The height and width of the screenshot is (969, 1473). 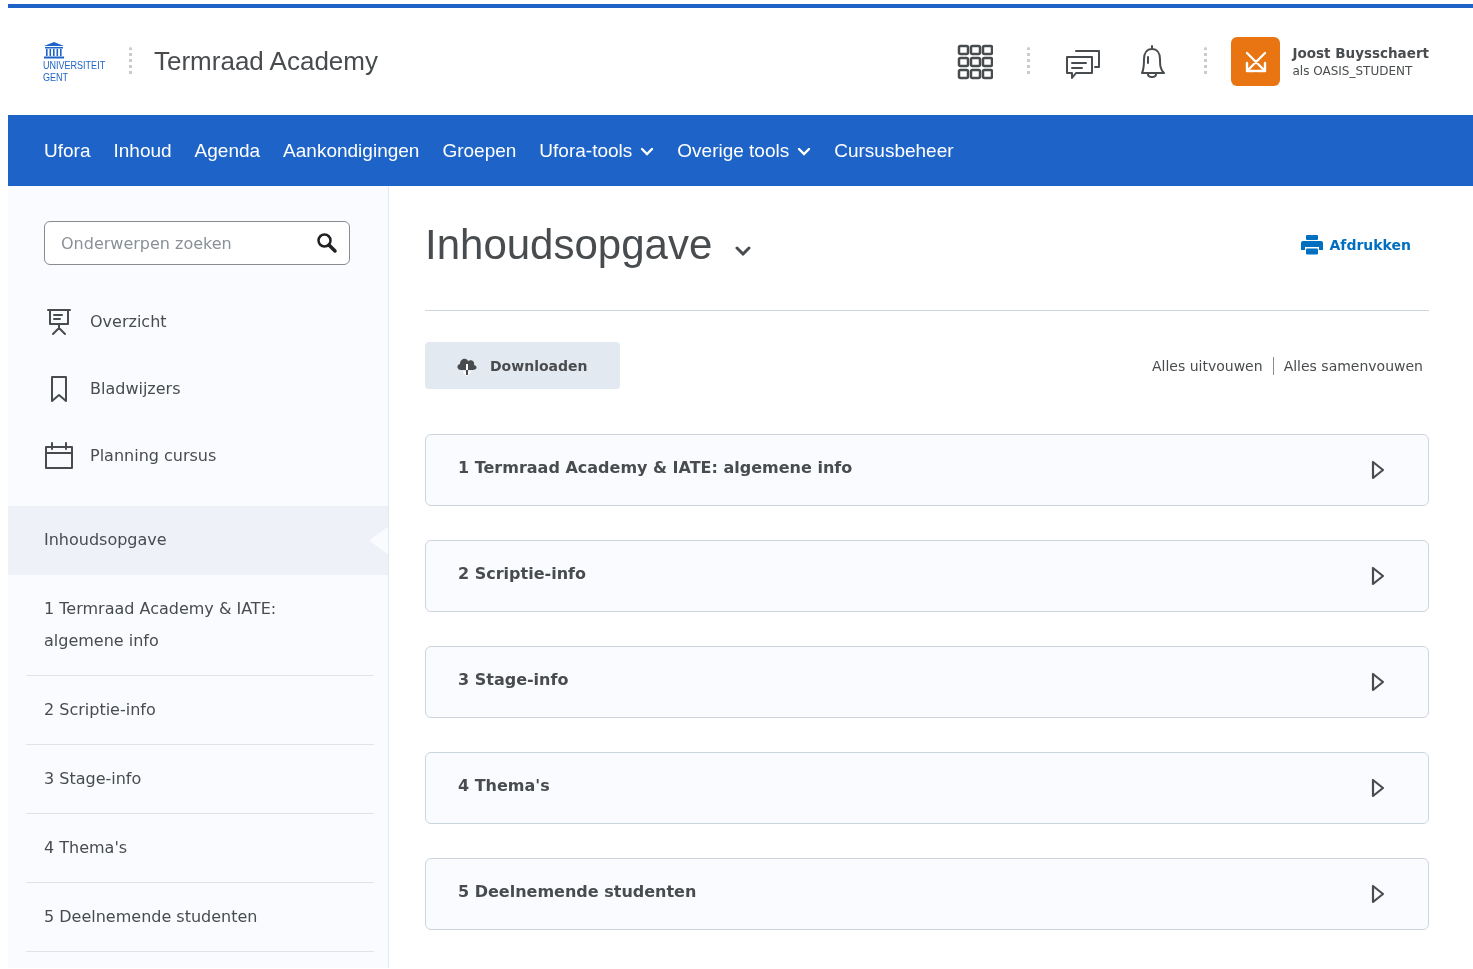 I want to click on sidebar-tool-link: Overzicht, so click(x=216, y=321).